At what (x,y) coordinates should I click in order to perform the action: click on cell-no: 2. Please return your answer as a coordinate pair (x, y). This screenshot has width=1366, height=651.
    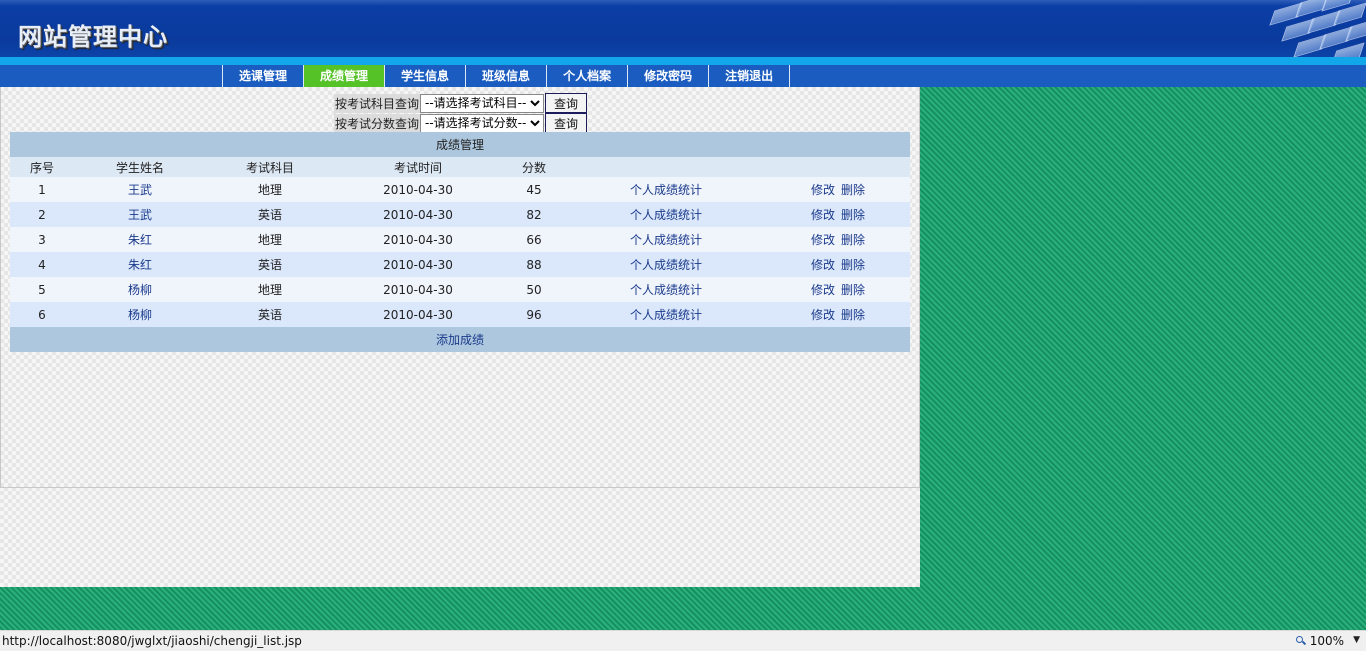
    Looking at the image, I should click on (42, 214).